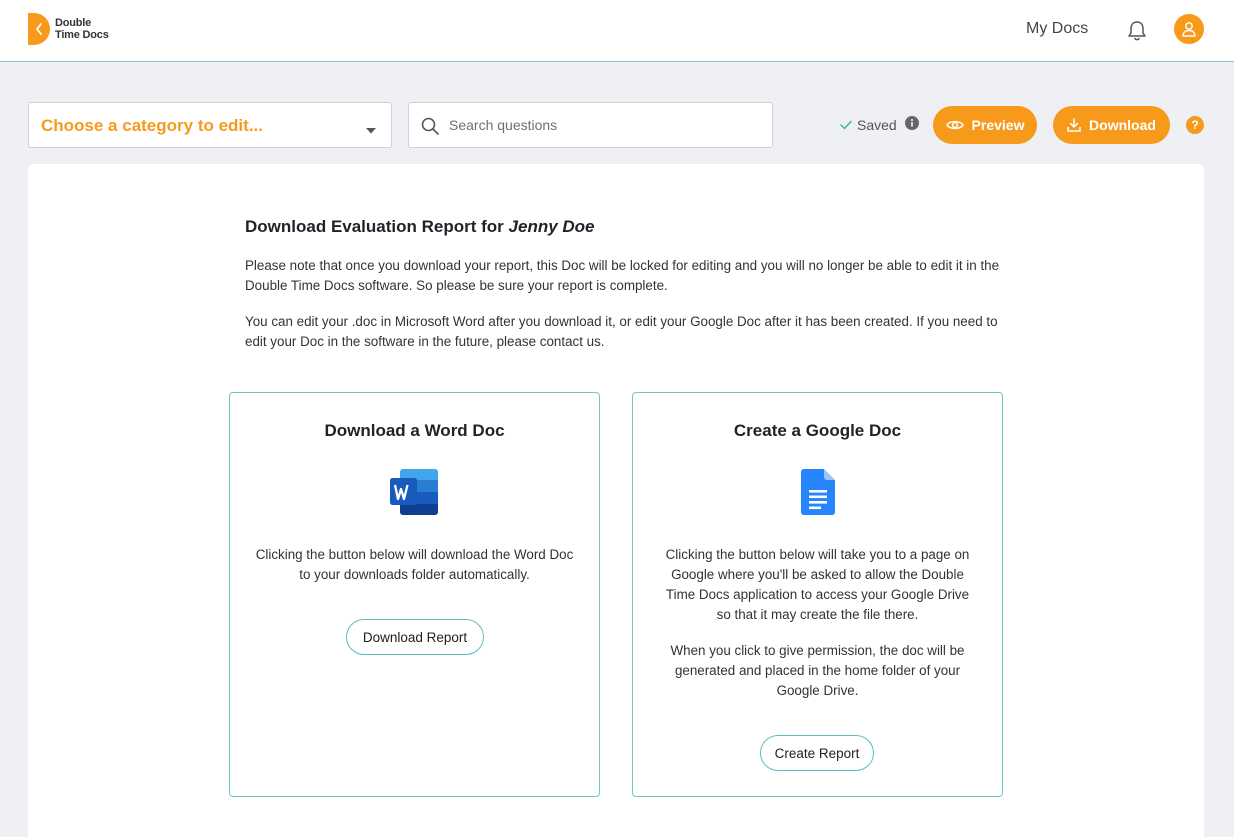 The image size is (1234, 837). I want to click on logo-text: Double Time Docs, so click(82, 29).